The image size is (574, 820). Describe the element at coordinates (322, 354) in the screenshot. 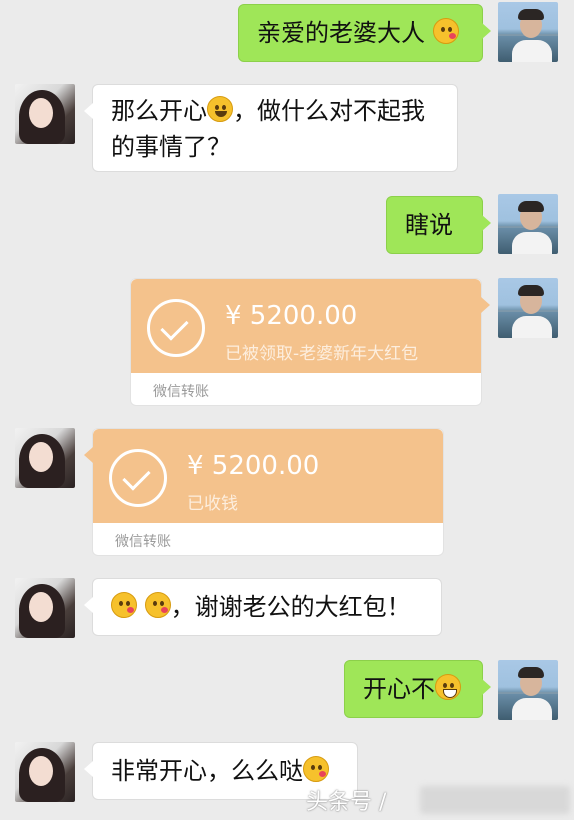

I see `transfer-status: 已被领取-老婆新年大红包` at that location.